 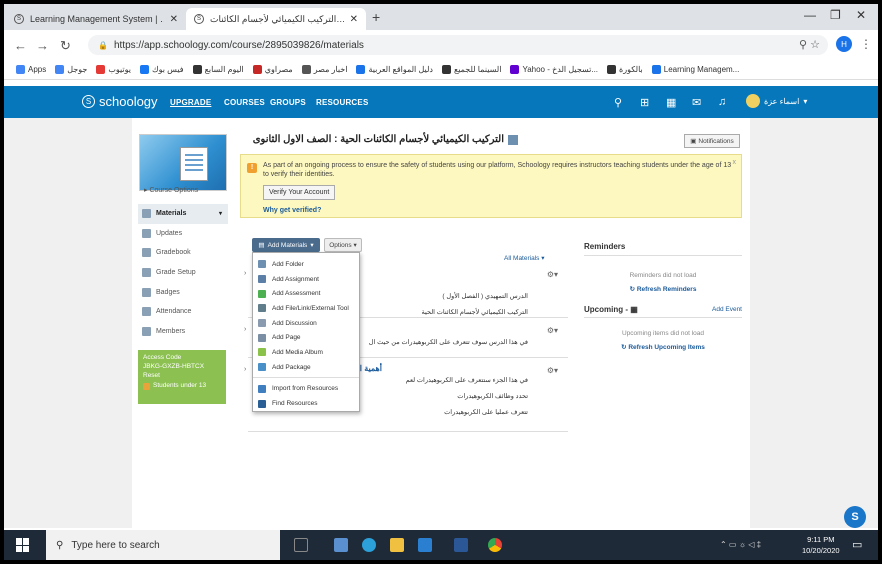 What do you see at coordinates (42, 45) in the screenshot?
I see `forward-icon: →` at bounding box center [42, 45].